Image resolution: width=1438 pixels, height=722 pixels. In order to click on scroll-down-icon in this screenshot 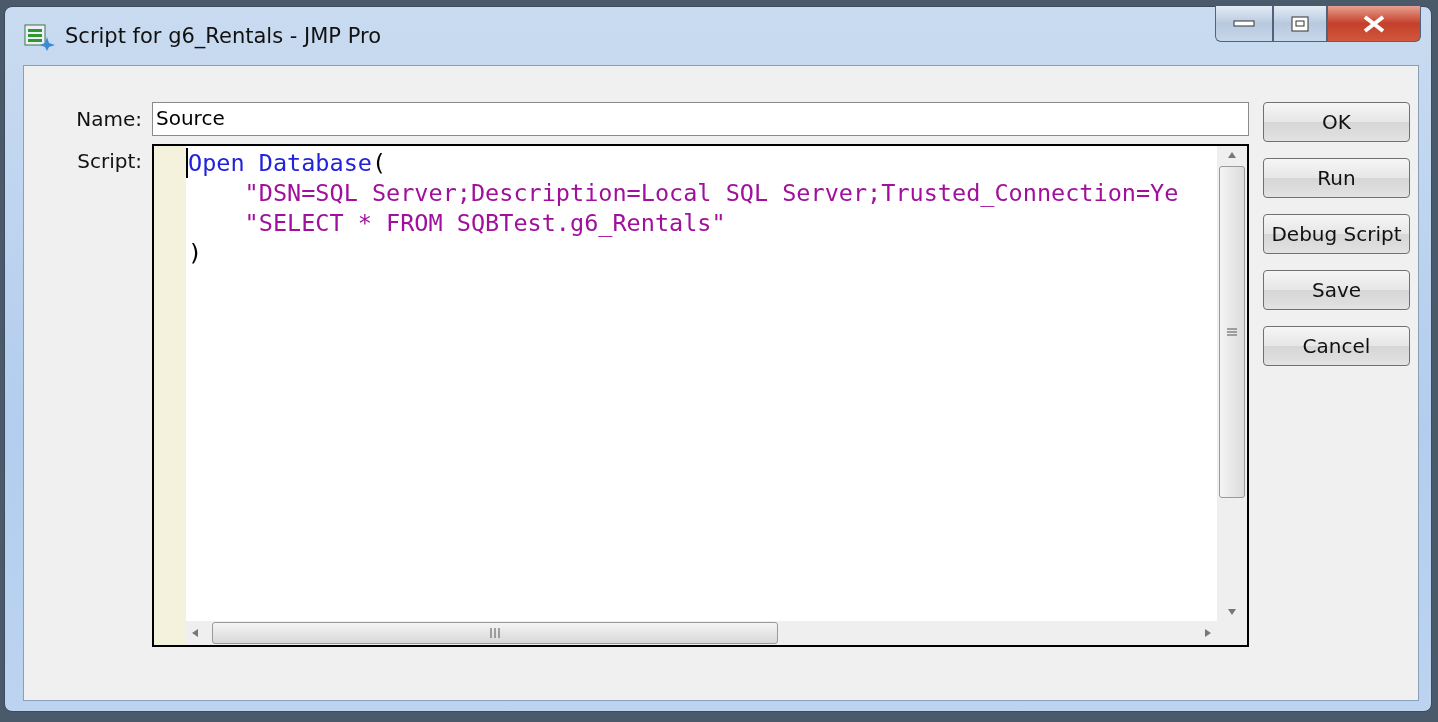, I will do `click(1232, 612)`.